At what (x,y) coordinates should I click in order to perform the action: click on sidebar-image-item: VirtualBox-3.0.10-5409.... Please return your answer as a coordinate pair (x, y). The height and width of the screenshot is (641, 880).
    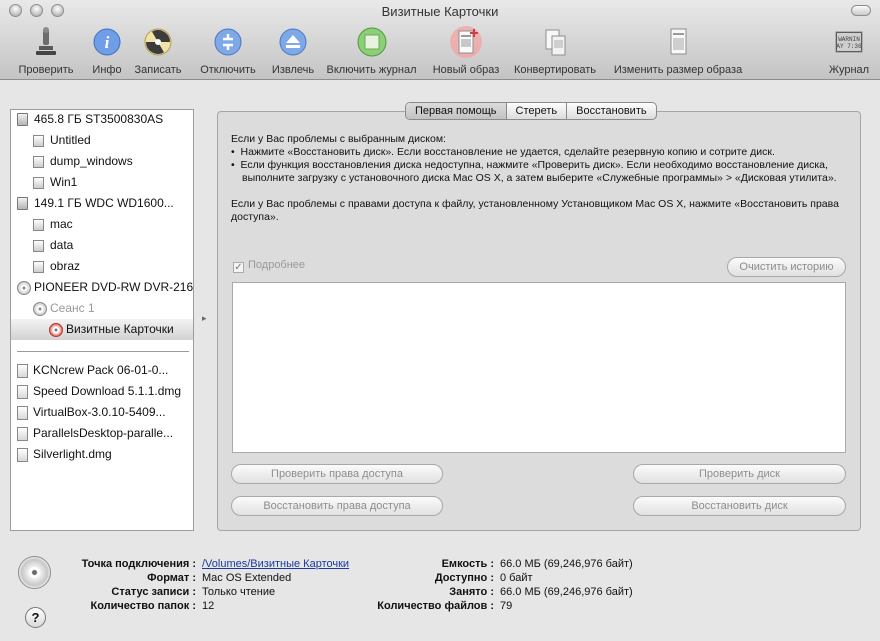
    Looking at the image, I should click on (102, 413).